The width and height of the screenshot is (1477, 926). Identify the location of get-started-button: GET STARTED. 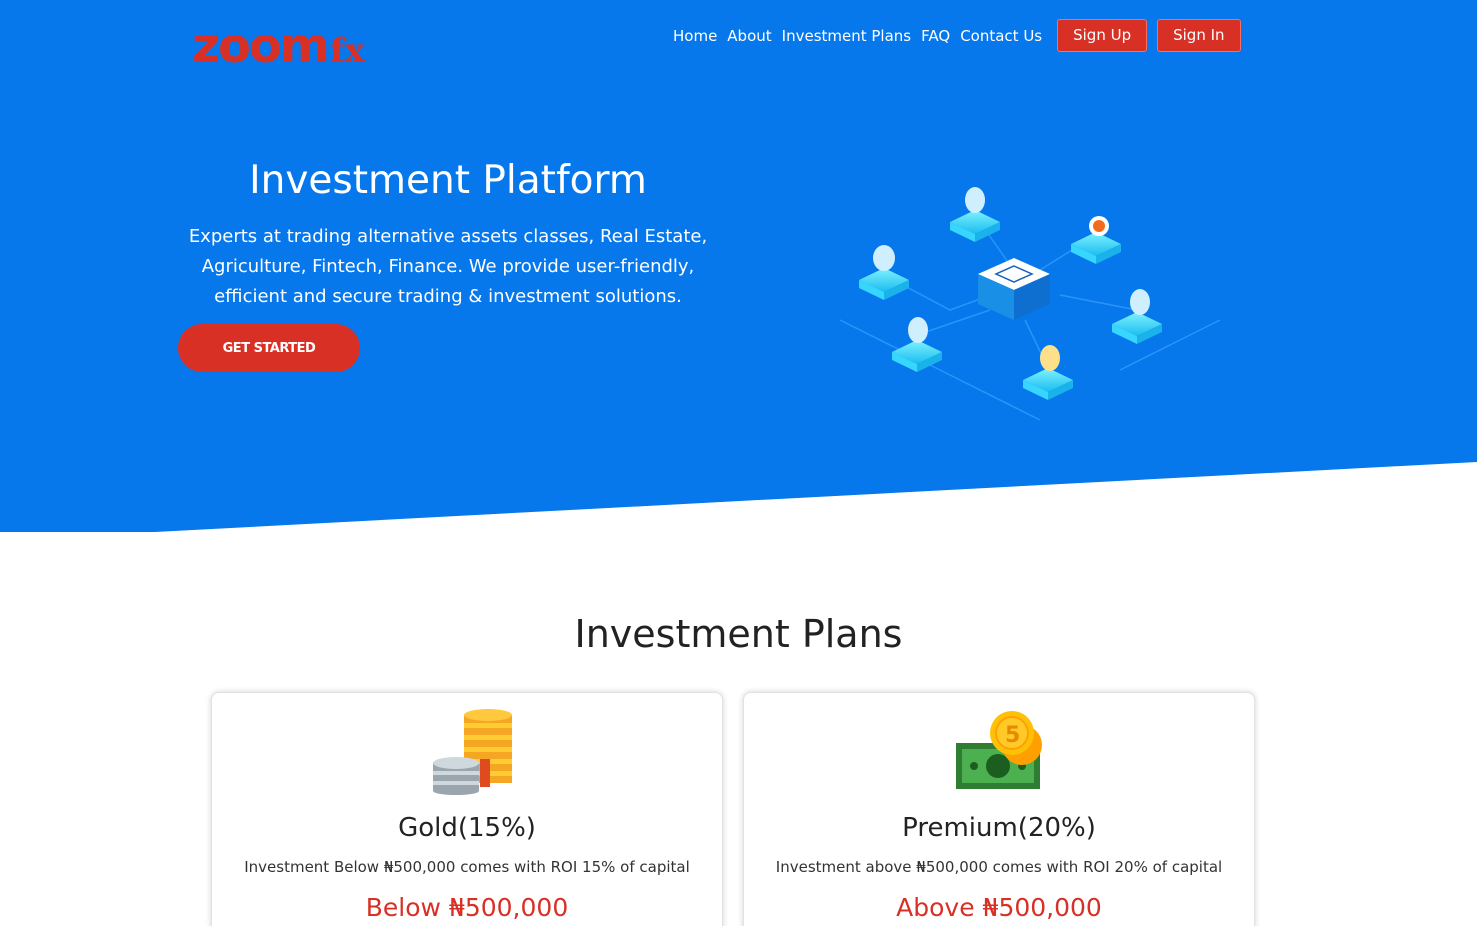
(269, 348).